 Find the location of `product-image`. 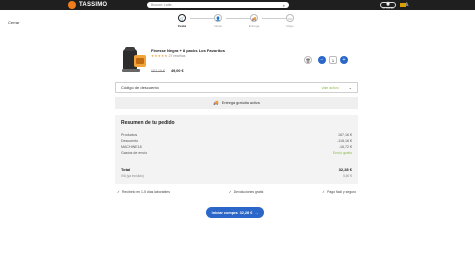

product-image is located at coordinates (134, 60).